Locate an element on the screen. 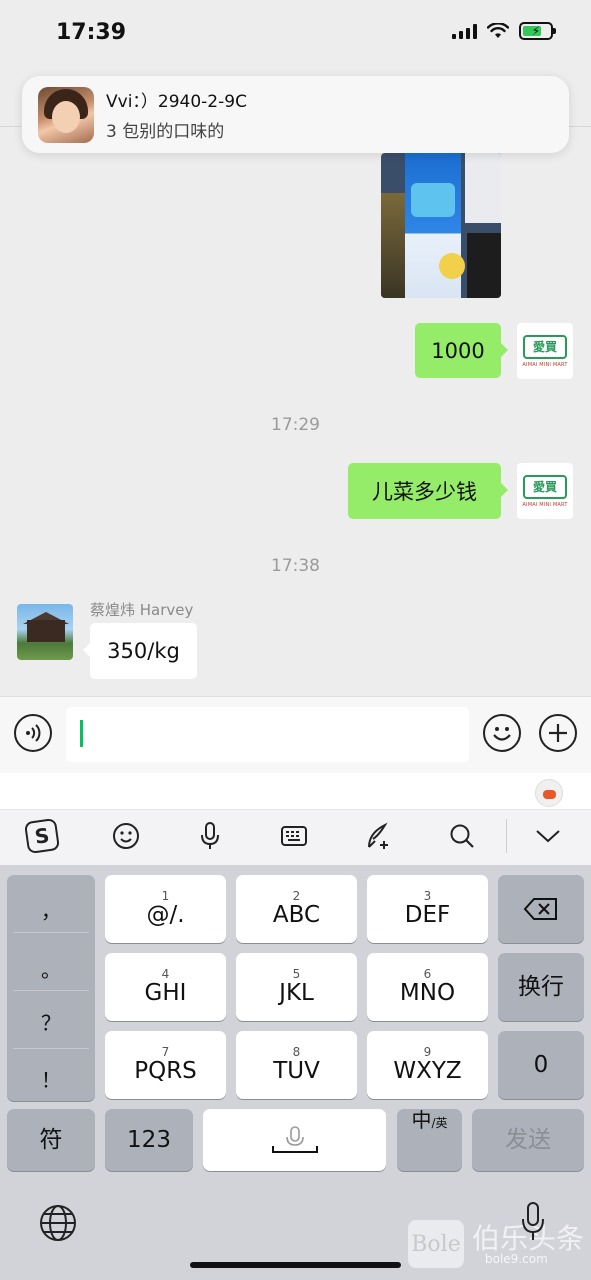 The width and height of the screenshot is (591, 1280). message-input is located at coordinates (267, 734).